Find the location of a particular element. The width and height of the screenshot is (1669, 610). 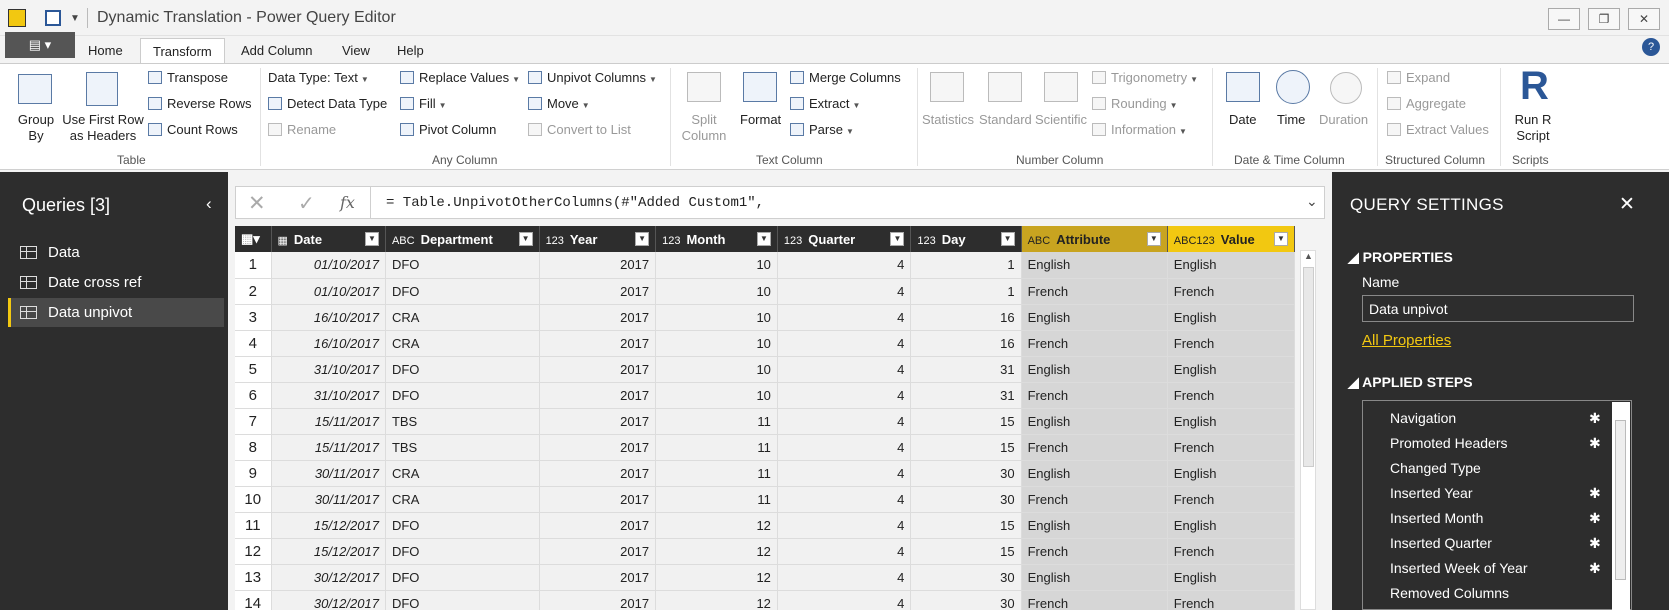

number-type-icon: 123 is located at coordinates (926, 241).